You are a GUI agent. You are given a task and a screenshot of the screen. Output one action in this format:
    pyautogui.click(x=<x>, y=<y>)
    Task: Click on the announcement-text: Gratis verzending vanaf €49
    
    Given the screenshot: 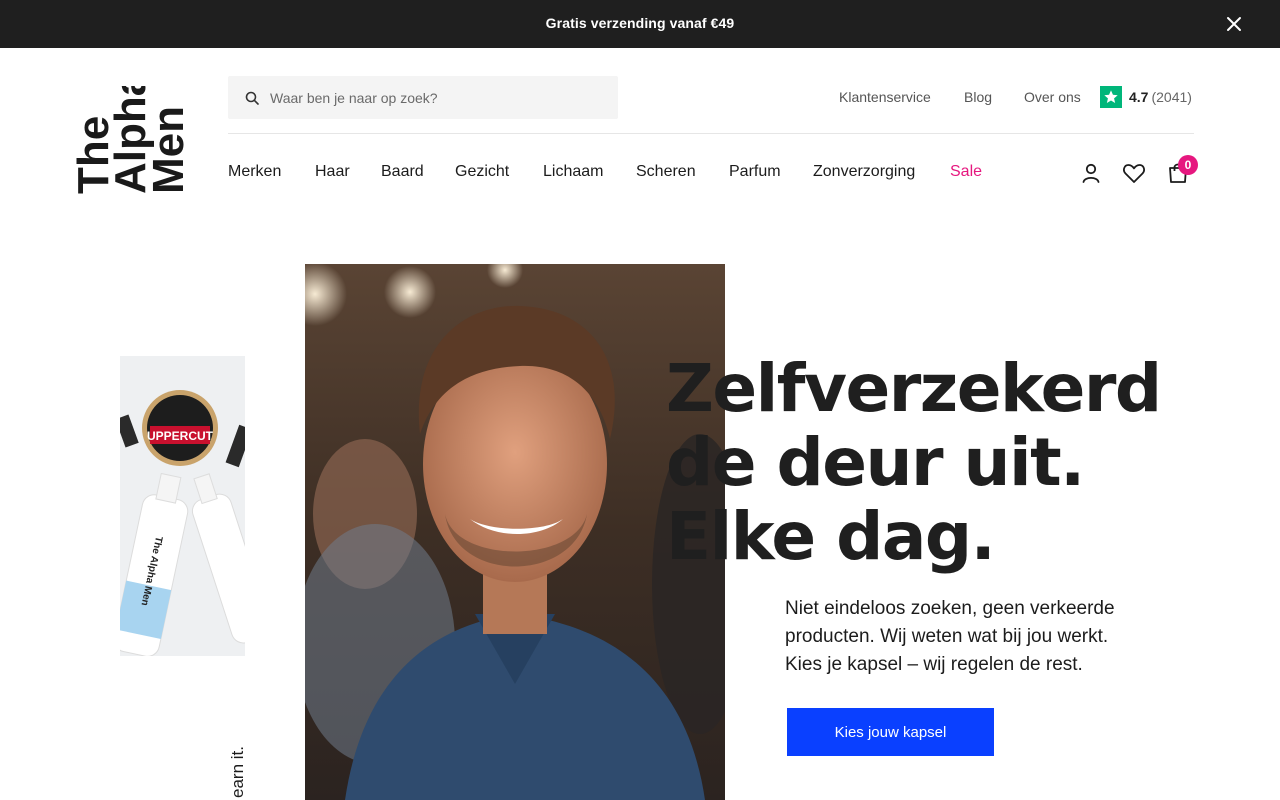 What is the action you would take?
    pyautogui.click(x=640, y=23)
    